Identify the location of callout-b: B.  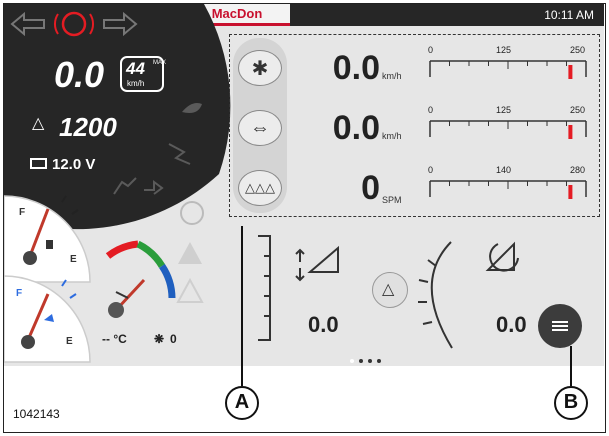
(571, 403).